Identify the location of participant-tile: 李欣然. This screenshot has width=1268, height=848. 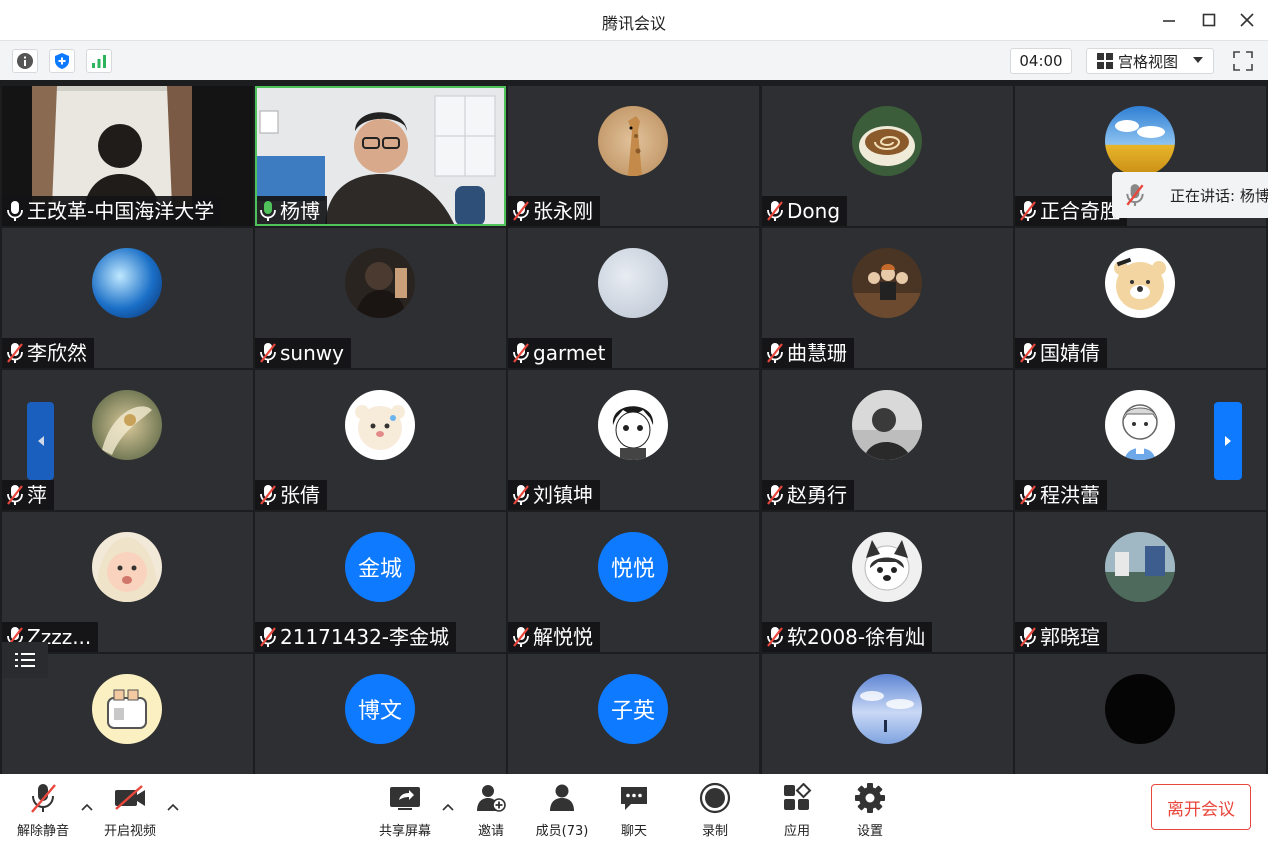
(127, 298).